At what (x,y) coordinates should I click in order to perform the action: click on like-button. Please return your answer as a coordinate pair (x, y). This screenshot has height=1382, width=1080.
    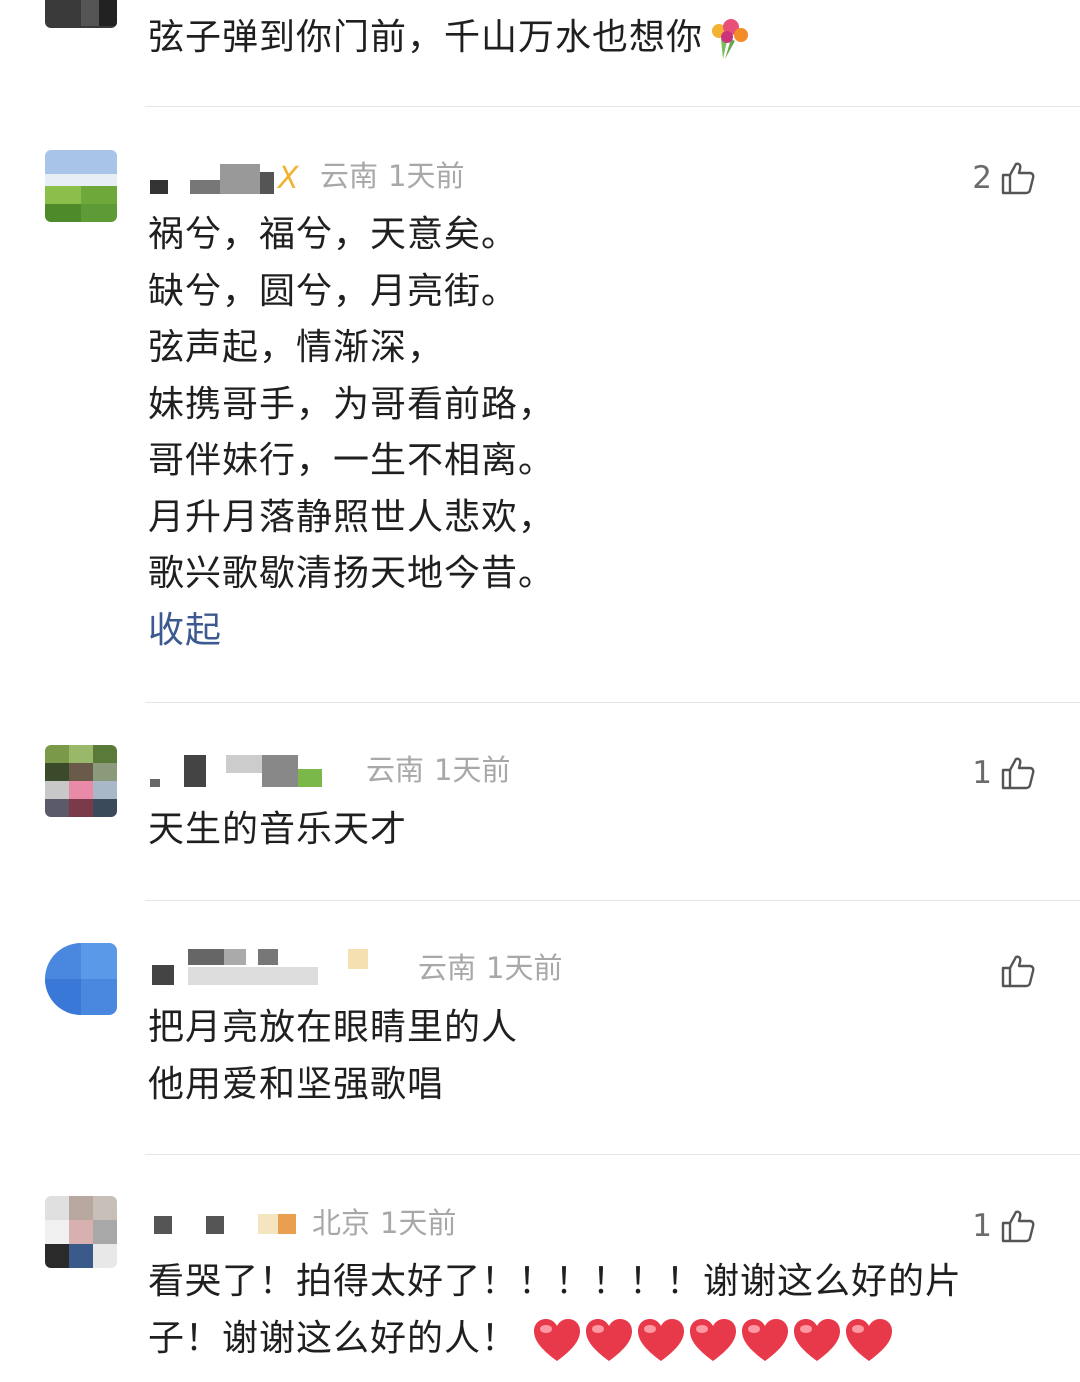
    Looking at the image, I should click on (1014, 971).